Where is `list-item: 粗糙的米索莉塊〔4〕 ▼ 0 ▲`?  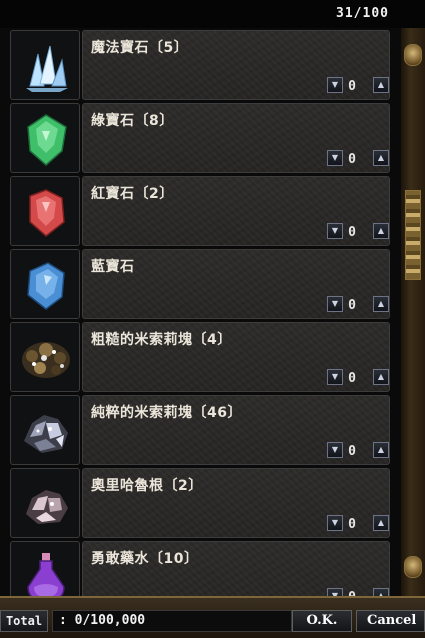
list-item: 粗糙的米索莉塊〔4〕 ▼ 0 ▲ is located at coordinates (201, 357).